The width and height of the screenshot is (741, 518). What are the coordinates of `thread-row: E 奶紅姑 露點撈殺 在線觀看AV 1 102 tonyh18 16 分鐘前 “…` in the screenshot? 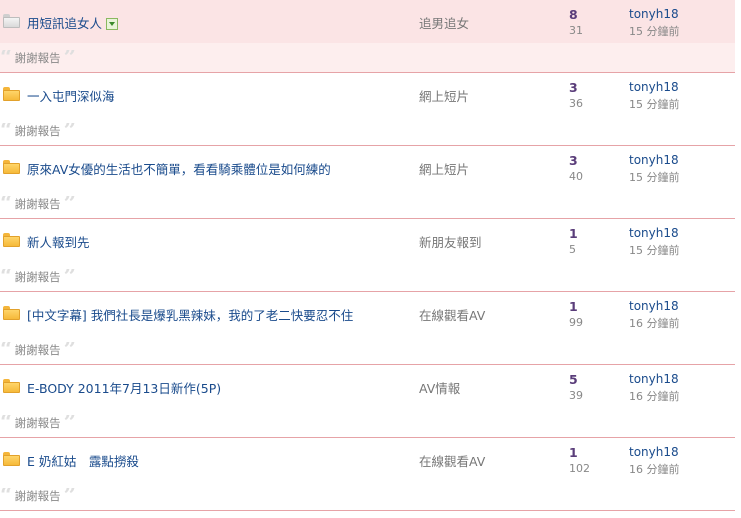 It's located at (367, 474).